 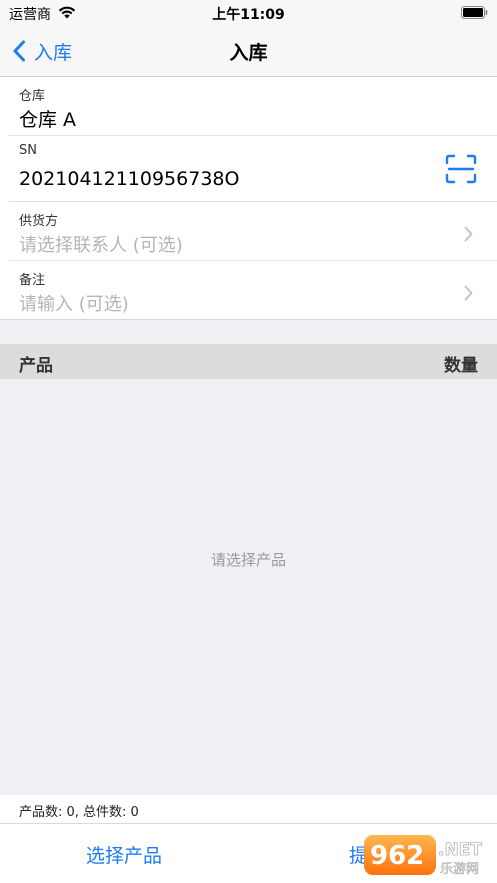 I want to click on sn-row: SN 20210412110956738O, so click(x=253, y=169).